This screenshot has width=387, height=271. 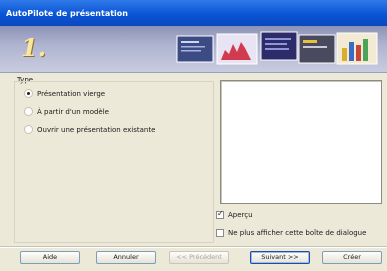 I want to click on create-button: Créer, so click(x=352, y=257).